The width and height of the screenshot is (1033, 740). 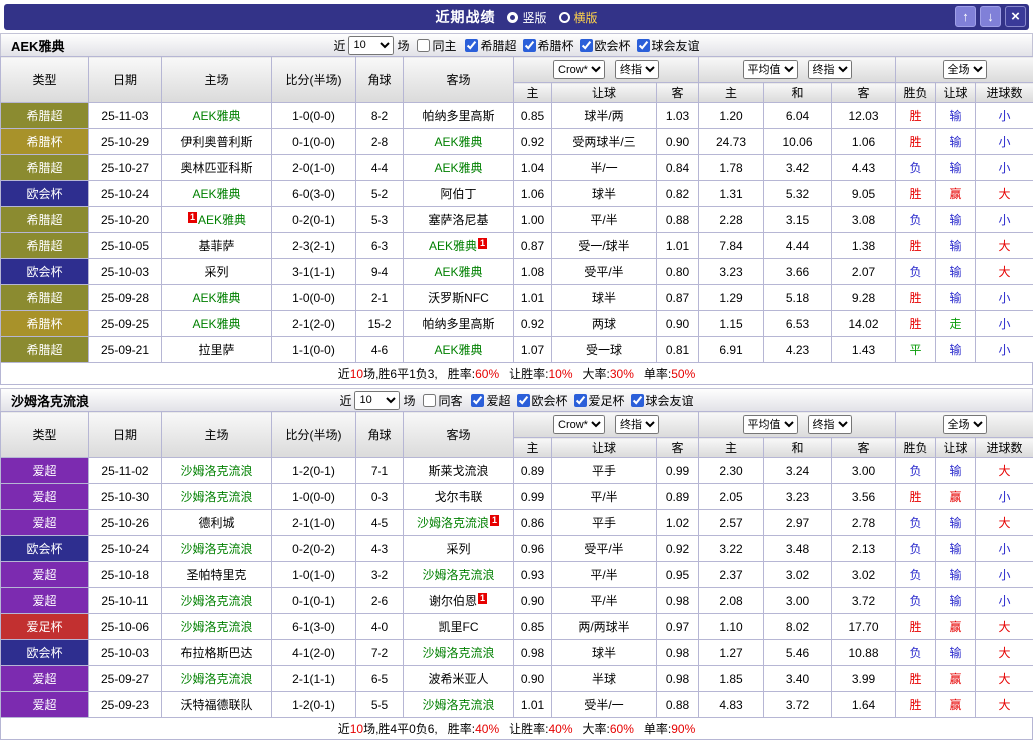 I want to click on home-team-cell: 伊利奥普利斯, so click(x=217, y=142).